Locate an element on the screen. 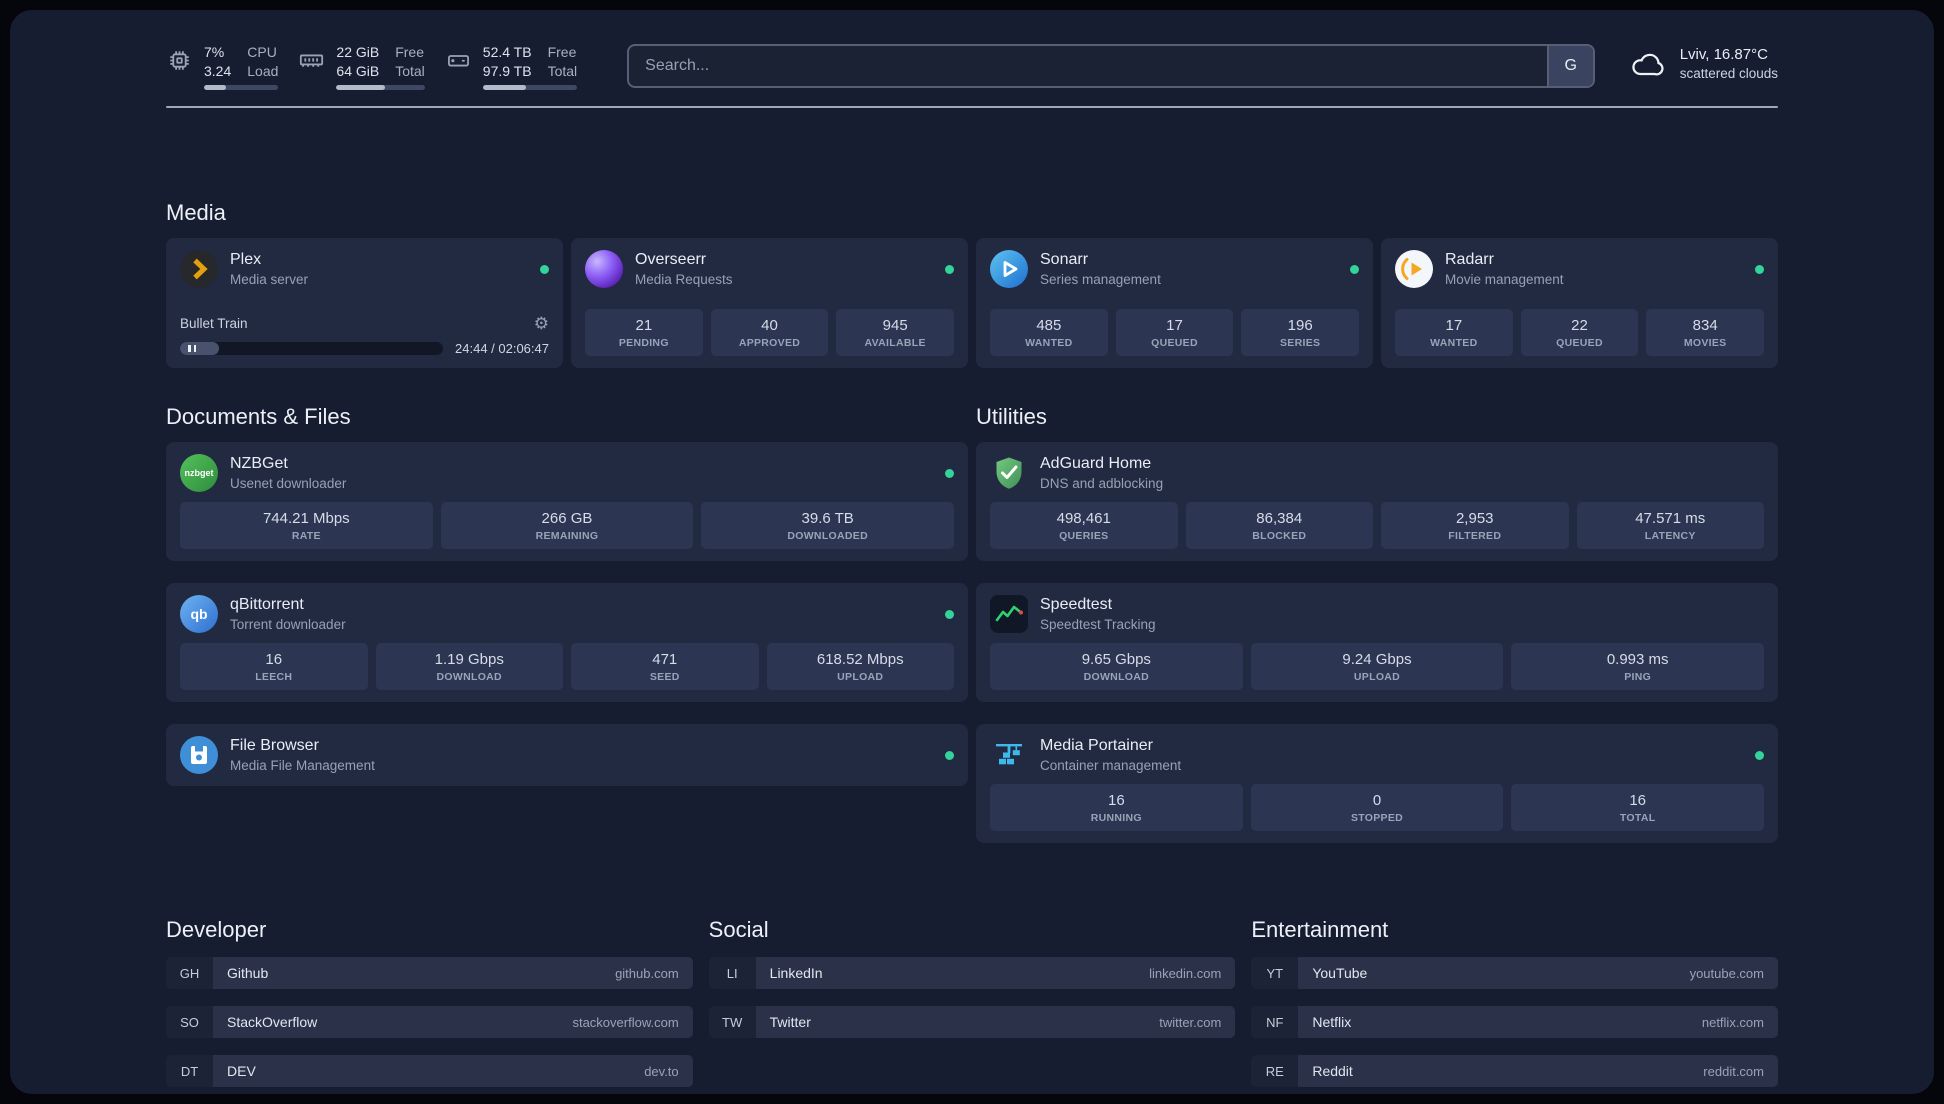 Image resolution: width=1944 pixels, height=1104 pixels. stat-box: 9.65 Gbps DOWNLOAD is located at coordinates (1116, 667).